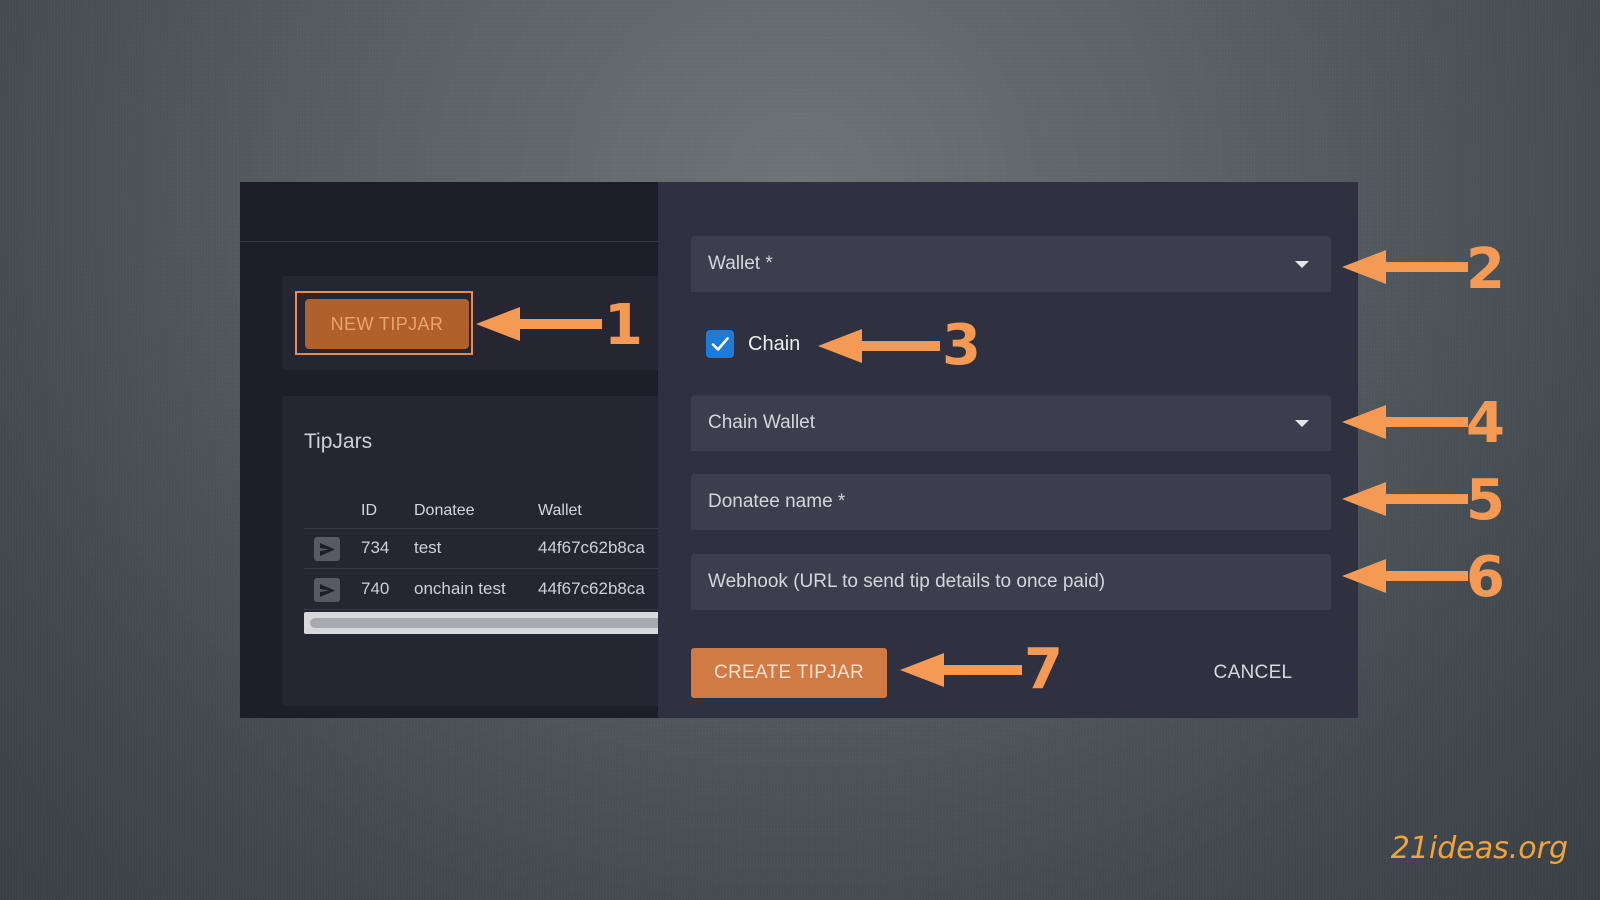  What do you see at coordinates (740, 263) in the screenshot?
I see `wallet-select-label: Wallet *` at bounding box center [740, 263].